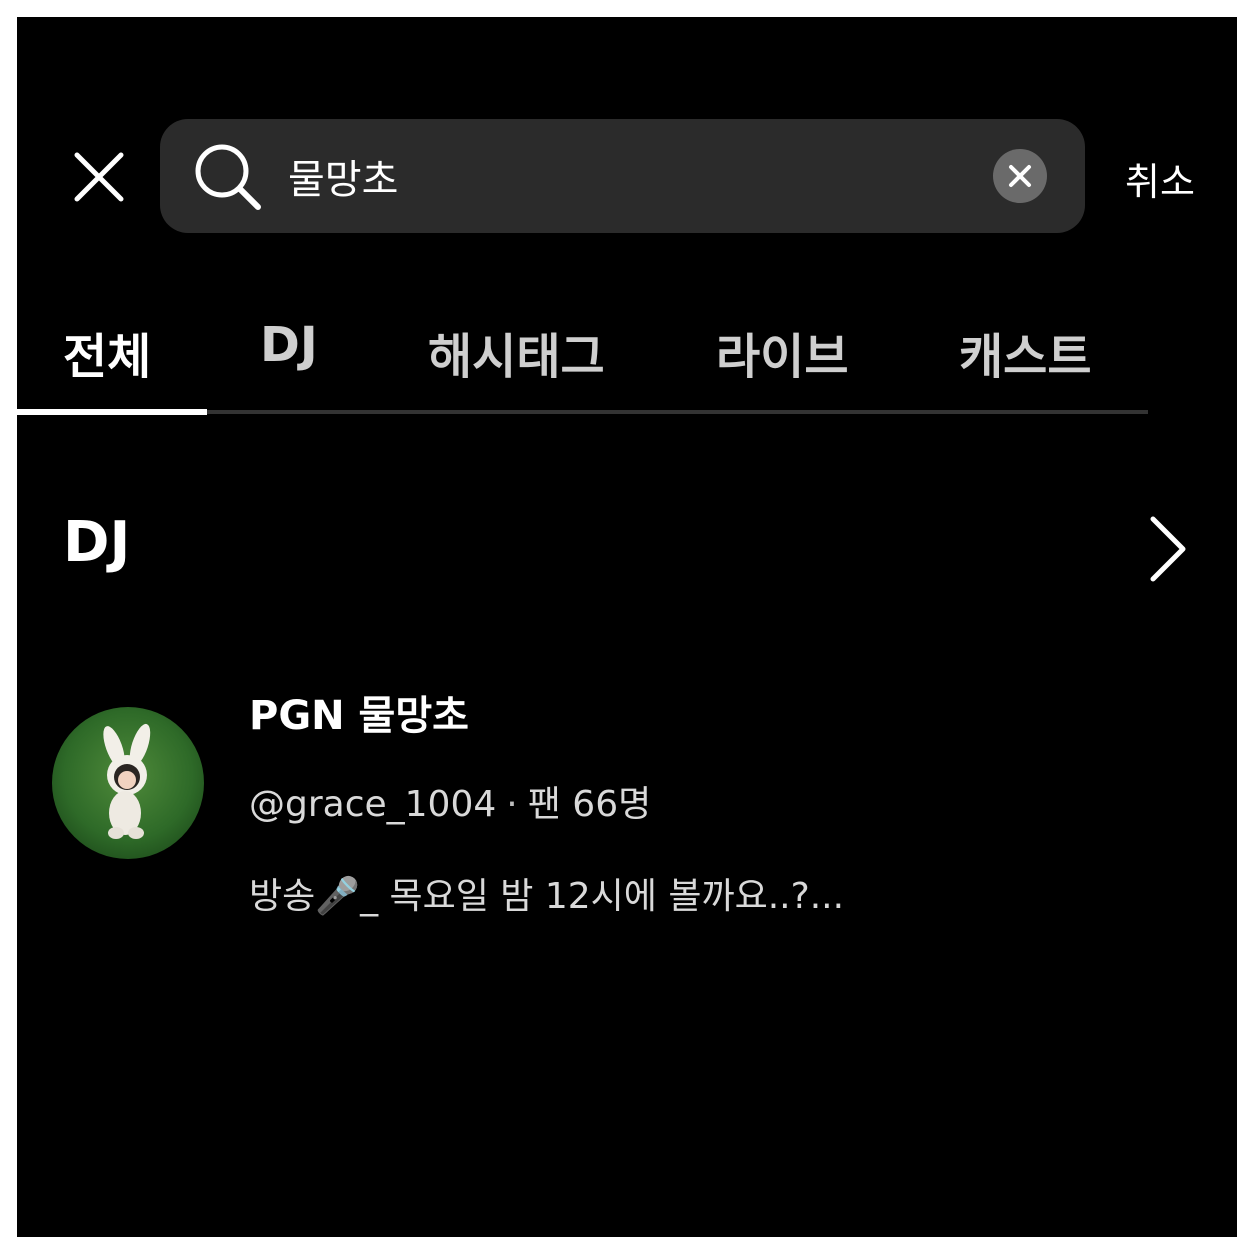  Describe the element at coordinates (628, 176) in the screenshot. I see `search-input` at that location.